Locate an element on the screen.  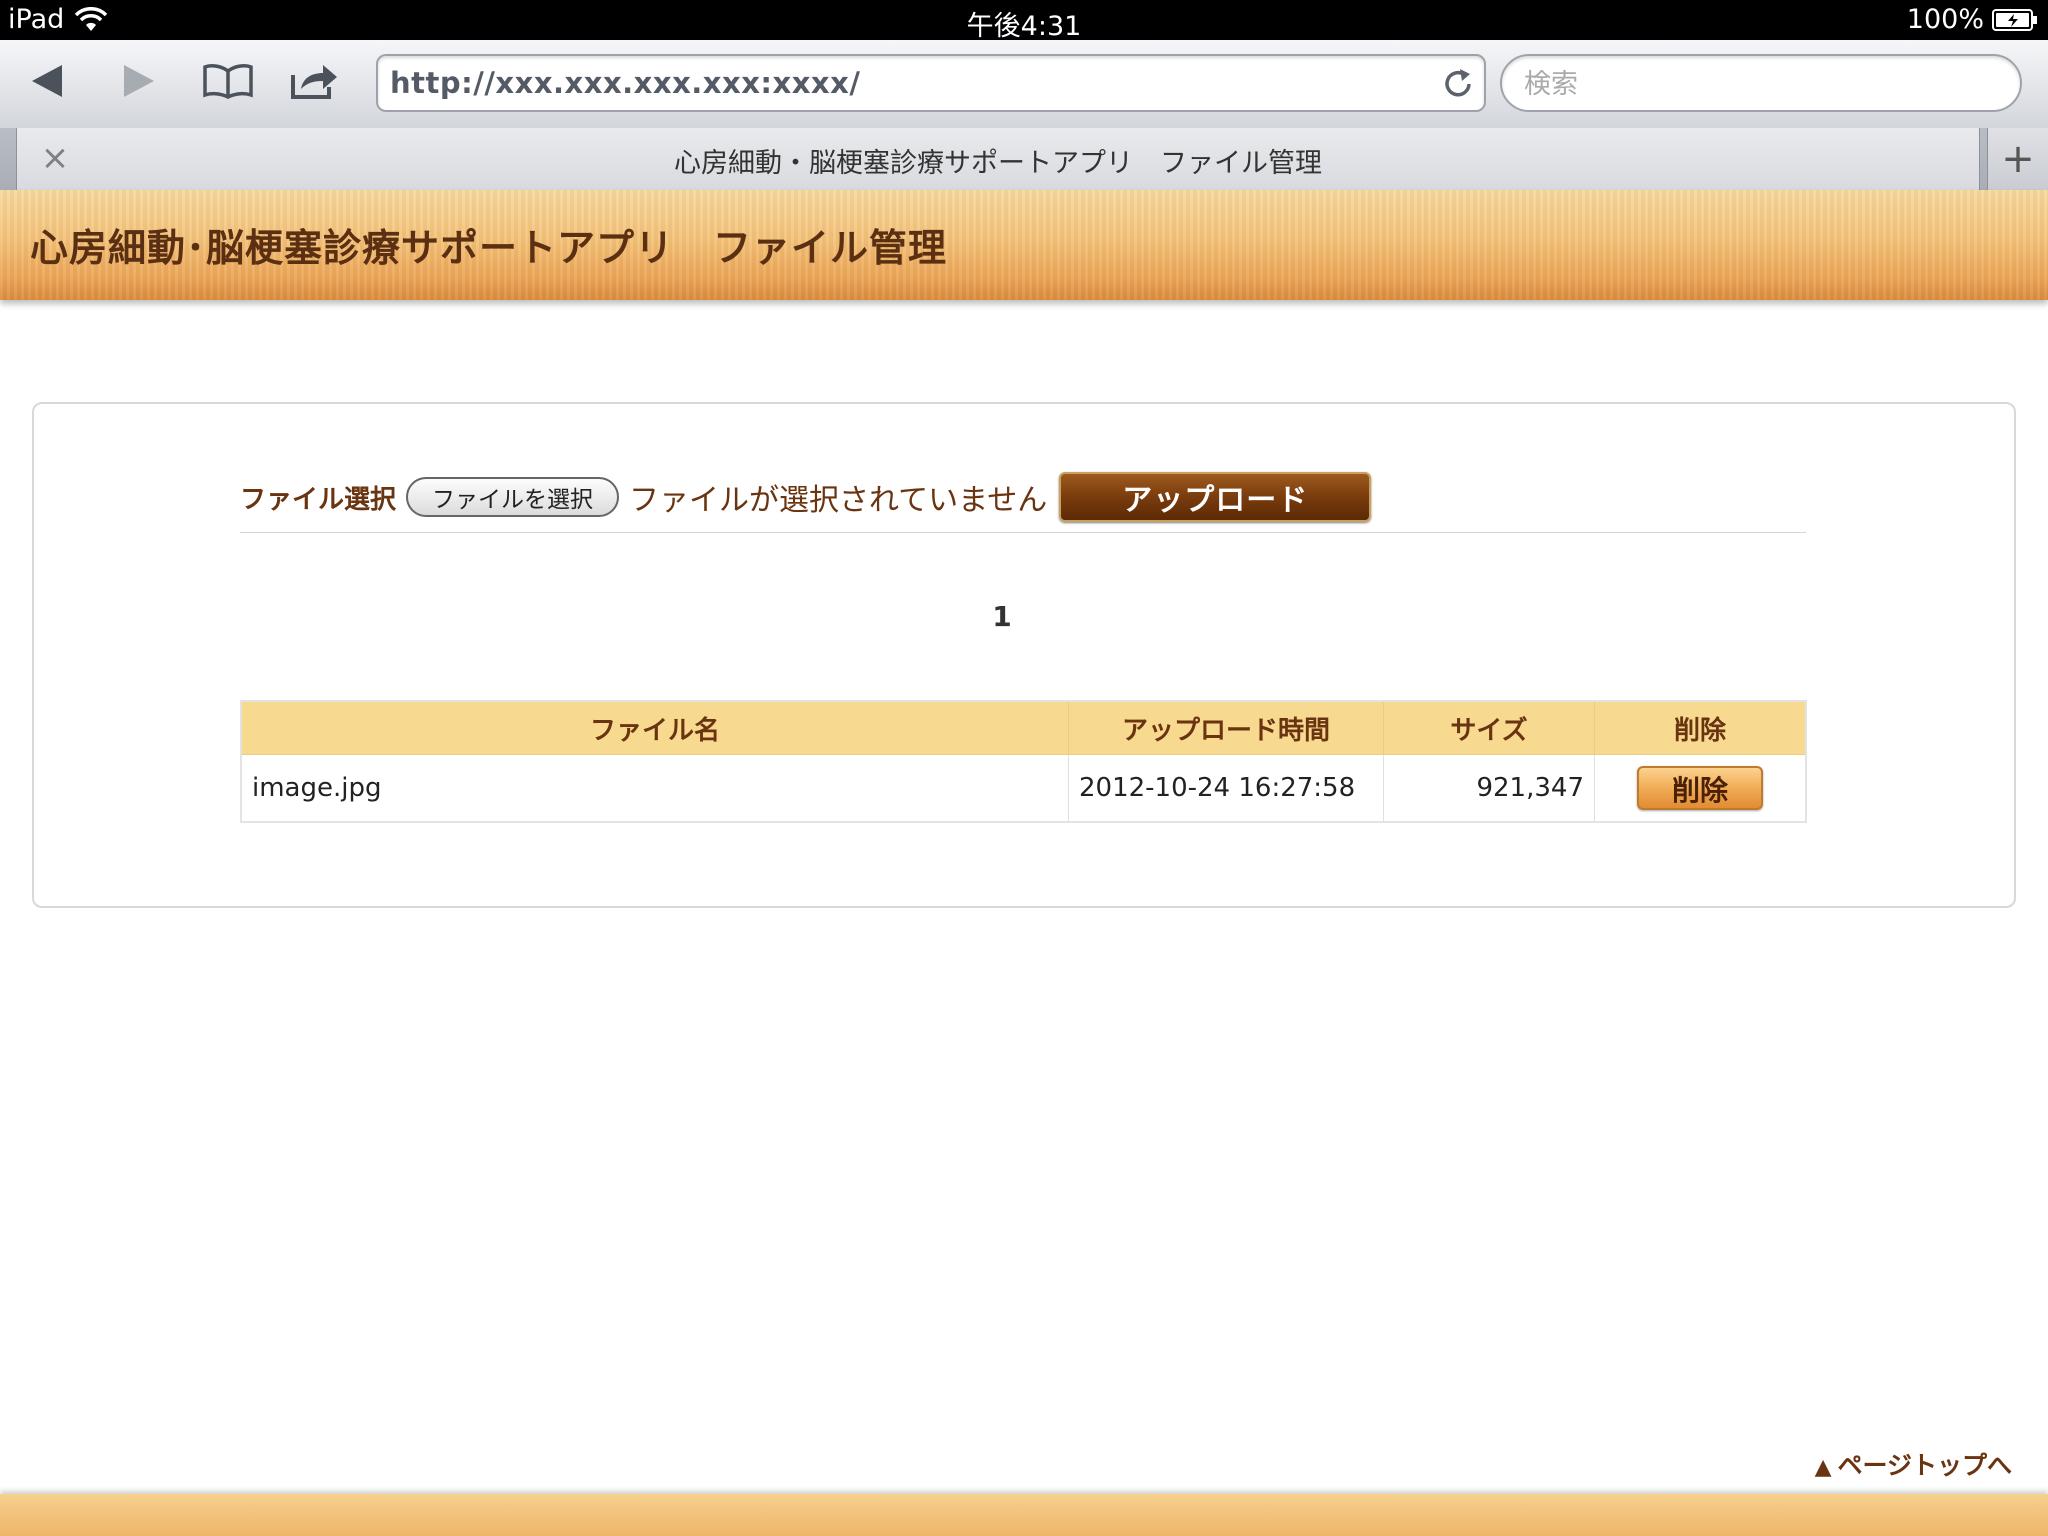
table-header-row: ファイル名 アップロード時間 サイズ 削除 is located at coordinates (1023, 727).